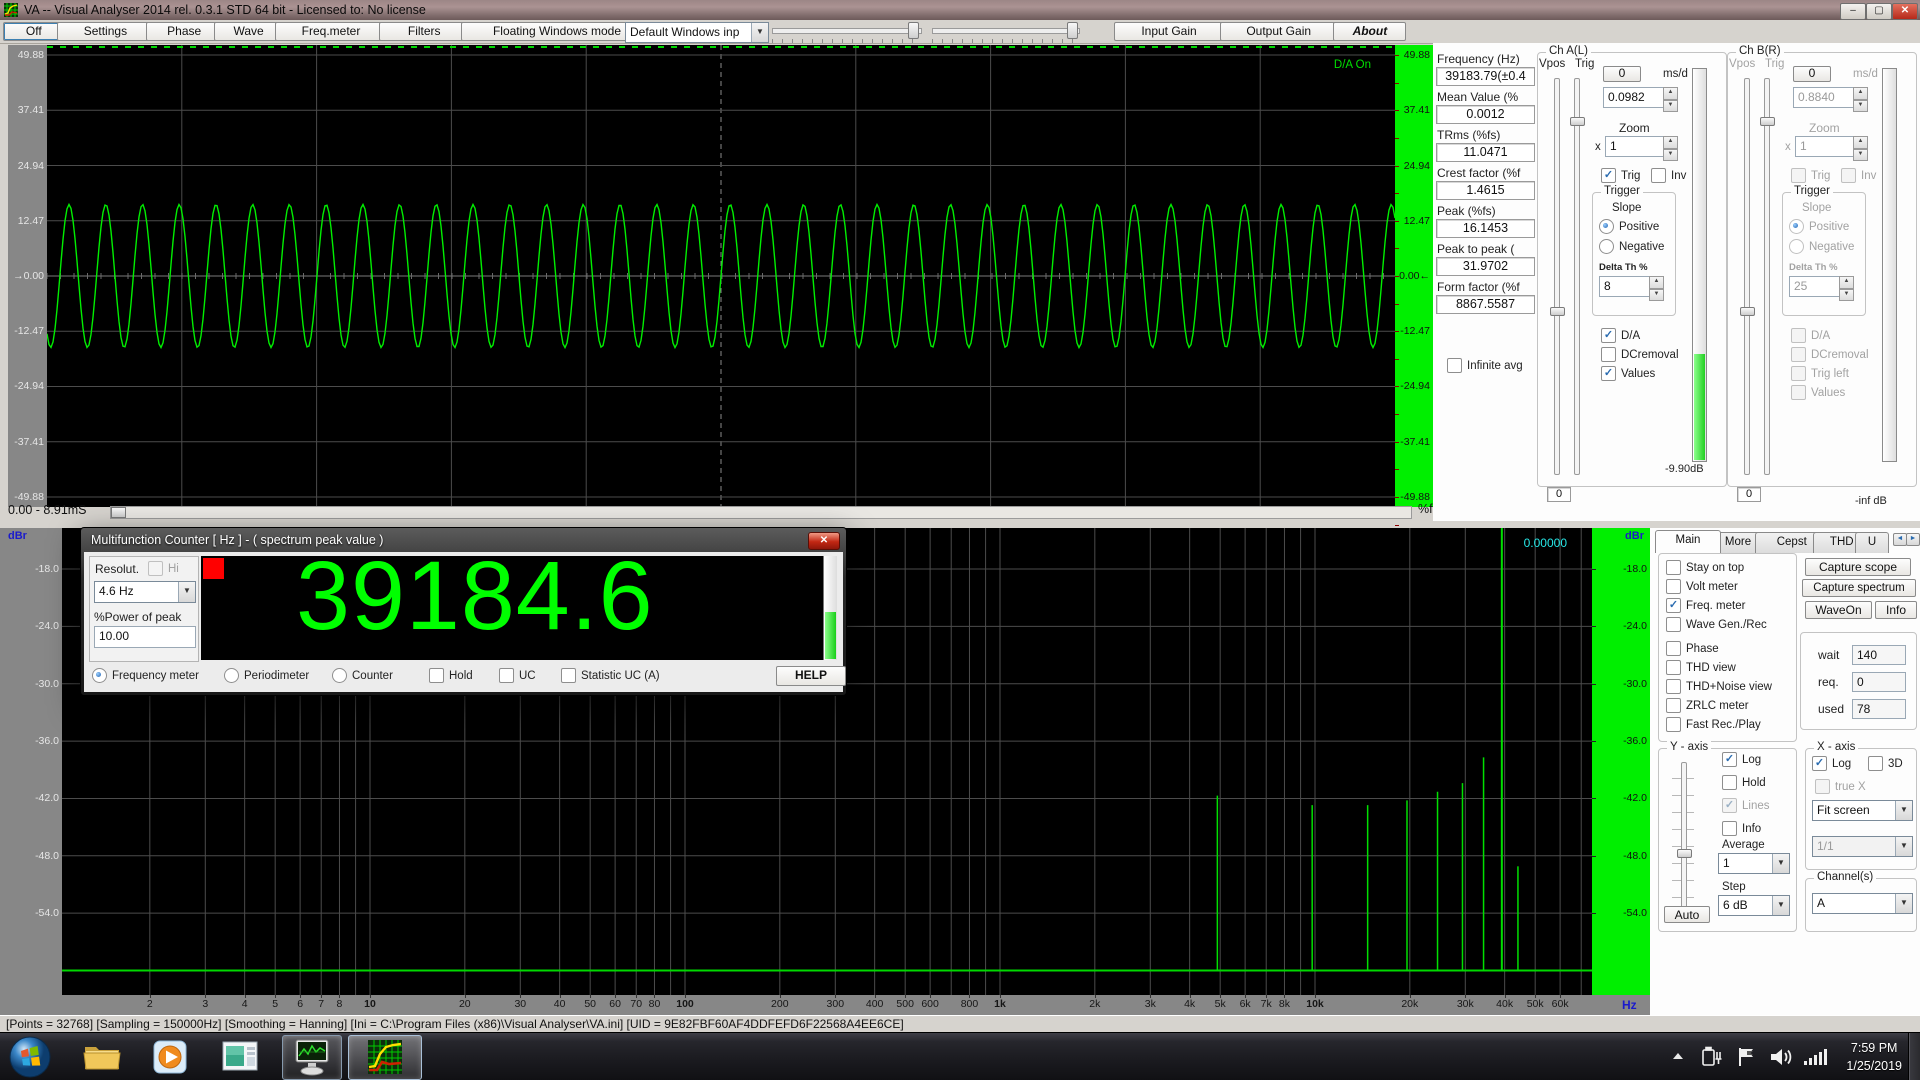  What do you see at coordinates (1913, 539) in the screenshot?
I see `tab-scroll-right-icon: ►` at bounding box center [1913, 539].